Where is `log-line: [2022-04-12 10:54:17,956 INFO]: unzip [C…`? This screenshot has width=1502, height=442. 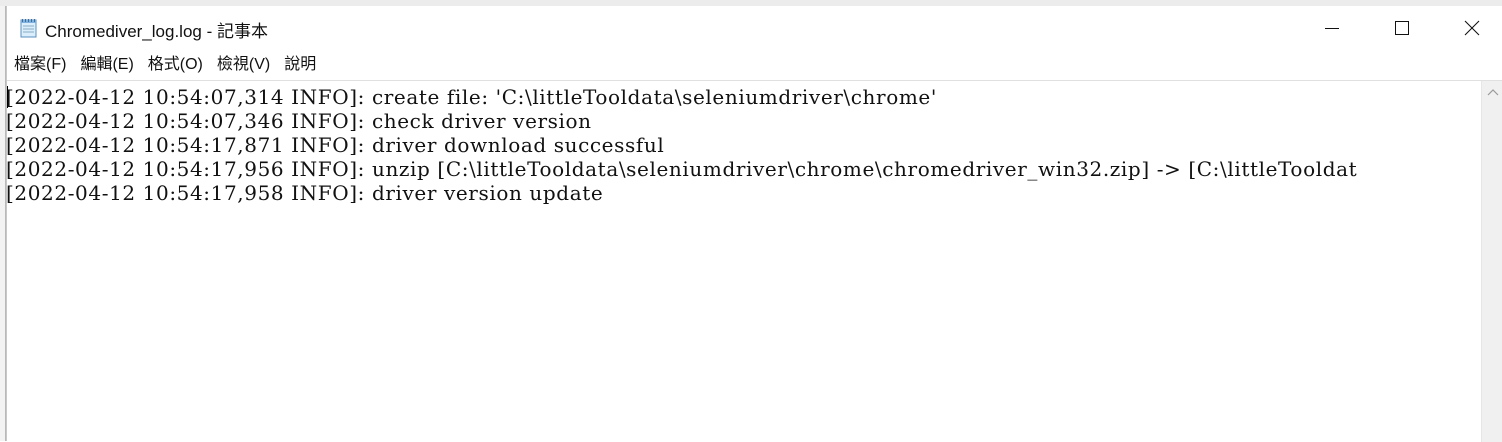 log-line: [2022-04-12 10:54:17,956 INFO]: unzip [C… is located at coordinates (682, 169).